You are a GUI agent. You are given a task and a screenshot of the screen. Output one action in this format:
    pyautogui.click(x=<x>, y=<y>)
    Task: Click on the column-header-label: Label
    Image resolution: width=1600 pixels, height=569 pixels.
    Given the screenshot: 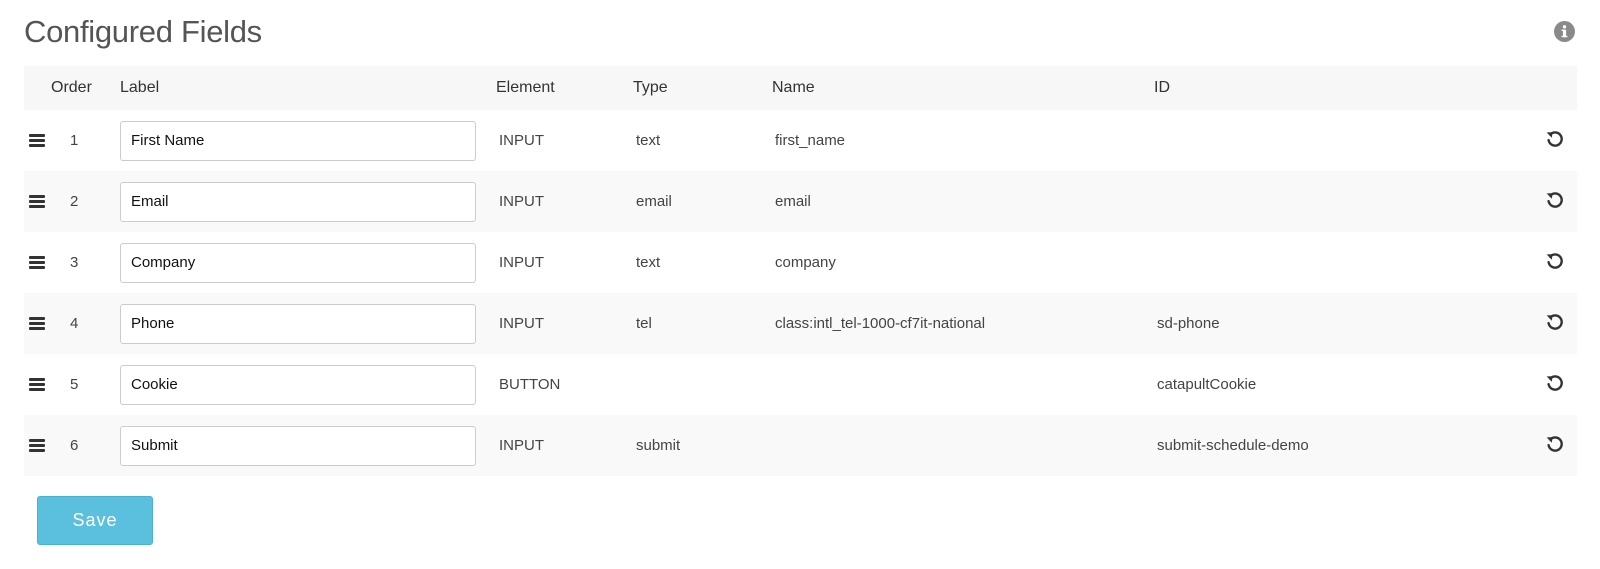 What is the action you would take?
    pyautogui.click(x=140, y=87)
    